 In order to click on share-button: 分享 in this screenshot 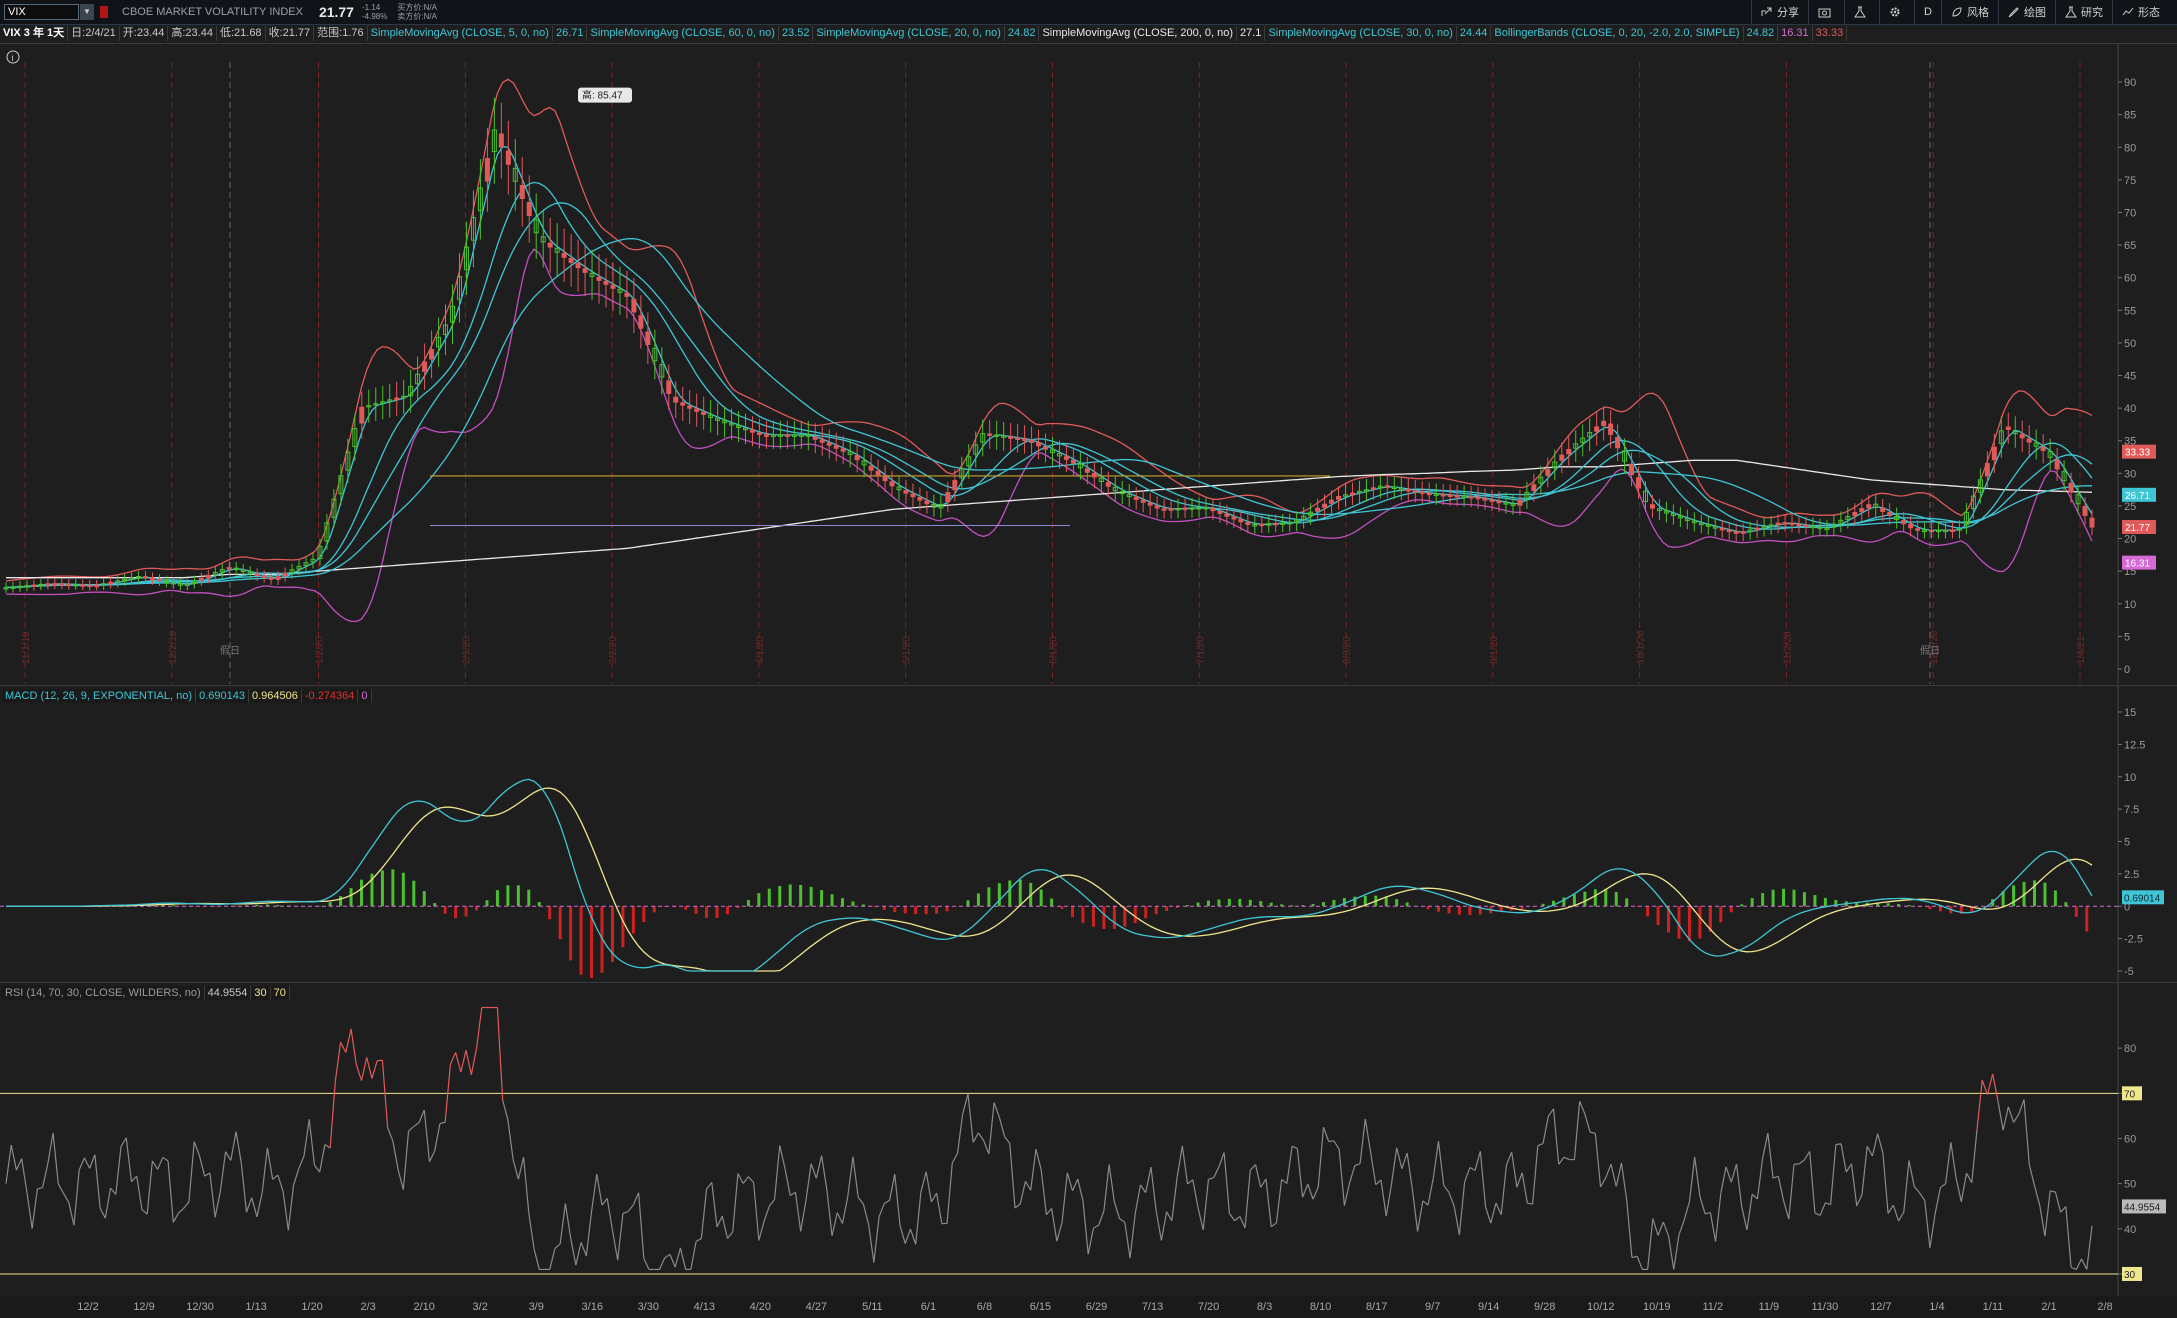, I will do `click(1779, 12)`.